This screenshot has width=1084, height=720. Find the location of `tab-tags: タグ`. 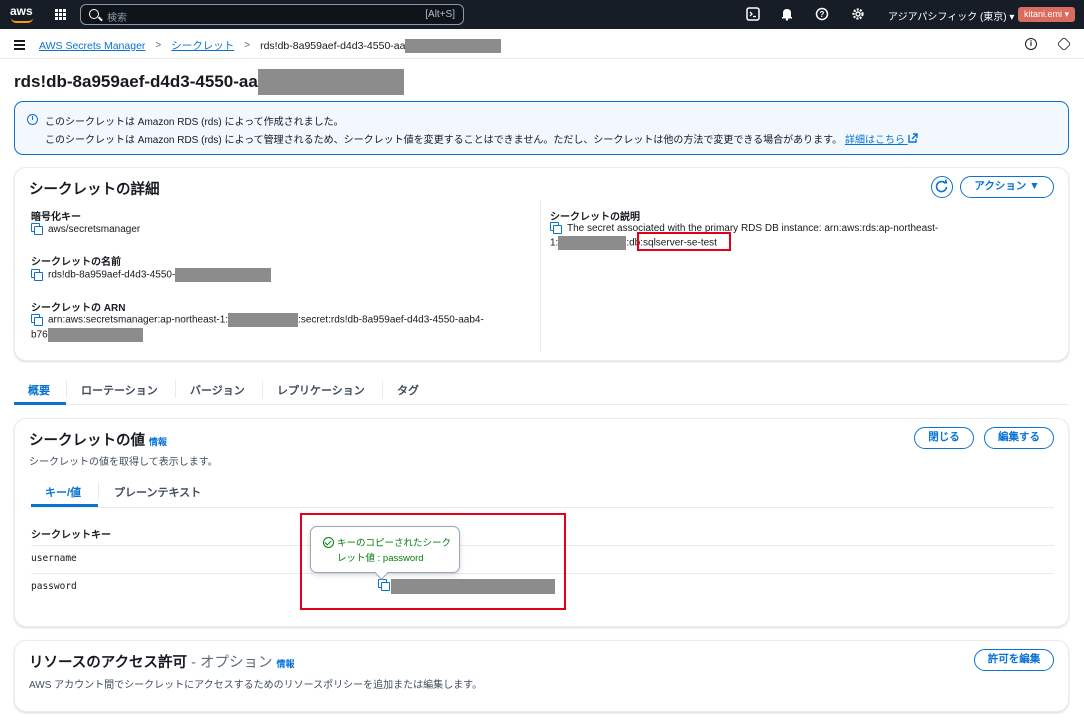

tab-tags: タグ is located at coordinates (408, 390).